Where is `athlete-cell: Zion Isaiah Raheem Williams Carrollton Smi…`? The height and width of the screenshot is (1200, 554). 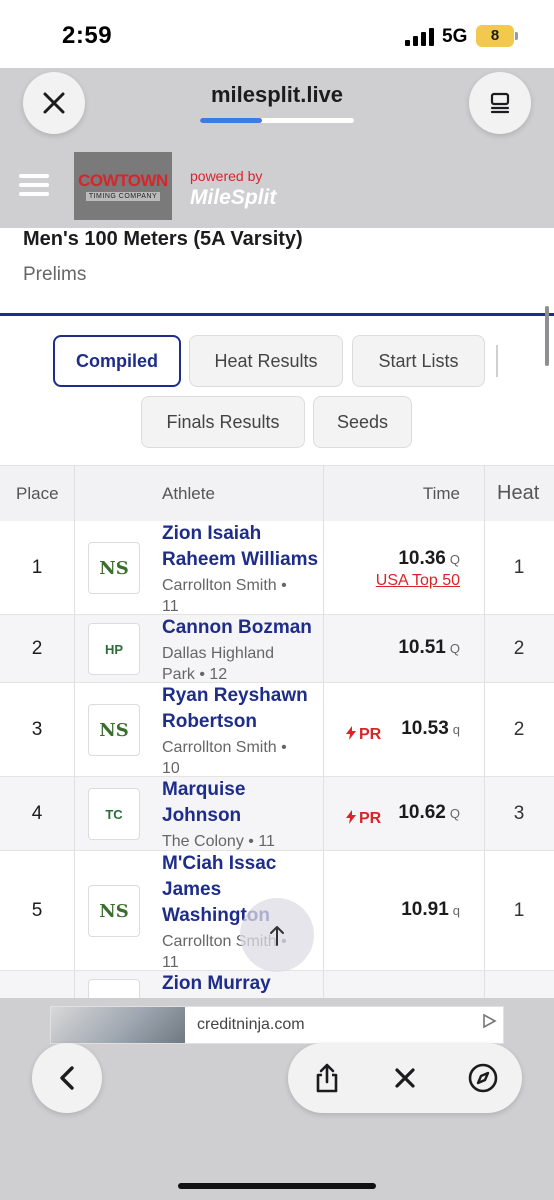
athlete-cell: Zion Isaiah Raheem Williams Carrollton Smi… is located at coordinates (242, 569).